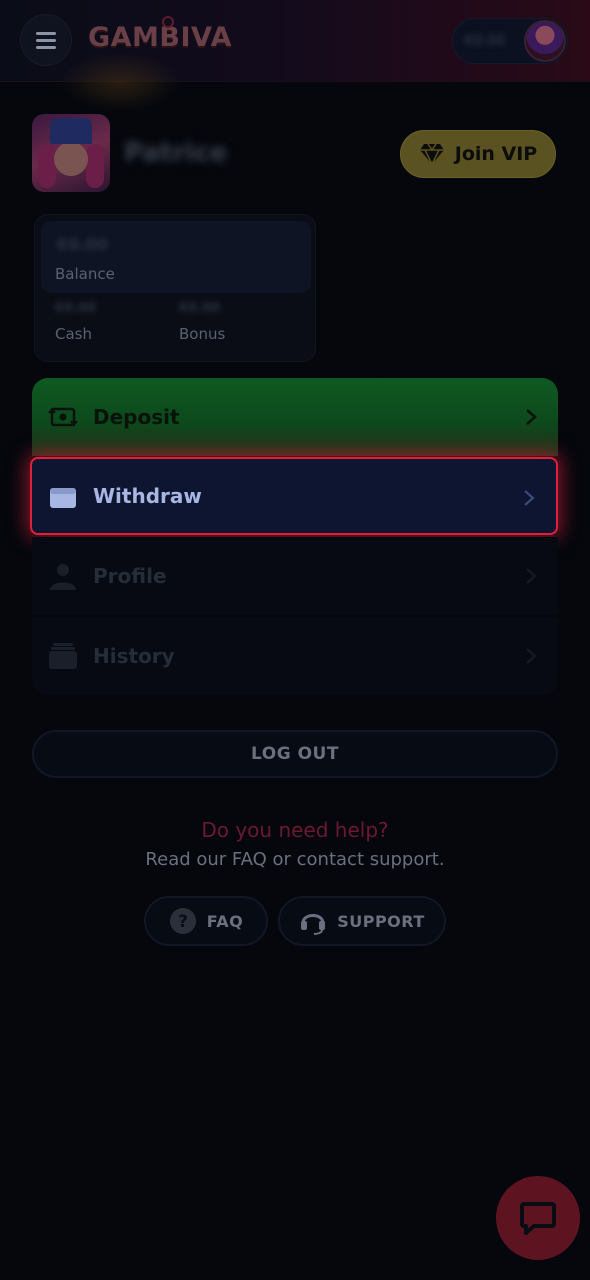 The height and width of the screenshot is (1280, 590). I want to click on user-icon, so click(63, 577).